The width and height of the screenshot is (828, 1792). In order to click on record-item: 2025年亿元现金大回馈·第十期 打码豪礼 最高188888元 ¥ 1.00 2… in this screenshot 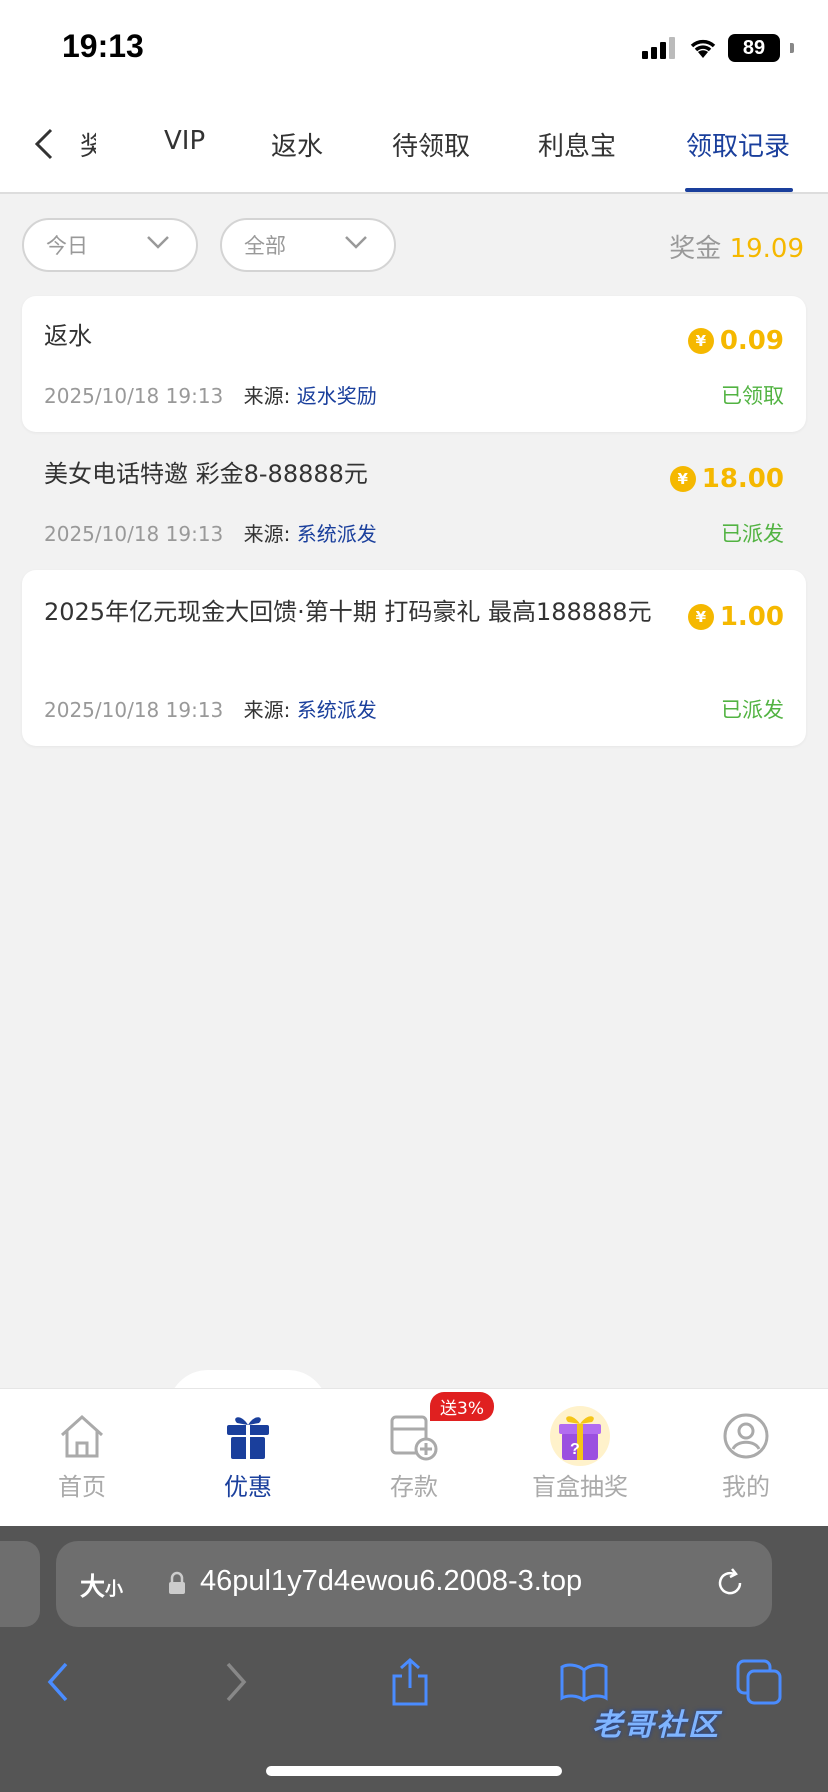, I will do `click(414, 658)`.